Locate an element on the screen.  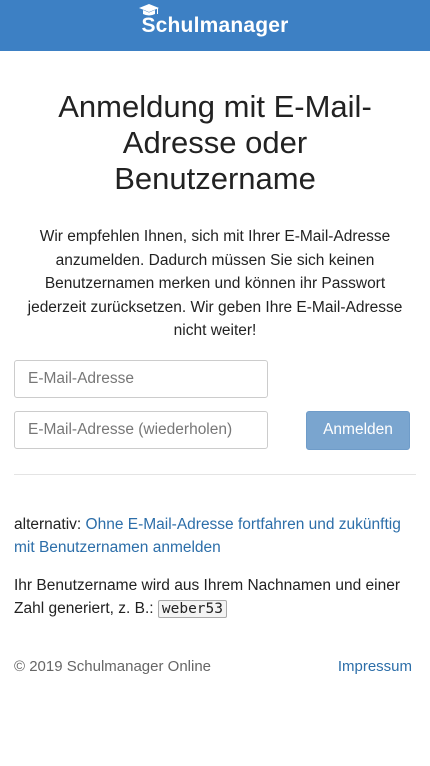
email-field is located at coordinates (141, 378).